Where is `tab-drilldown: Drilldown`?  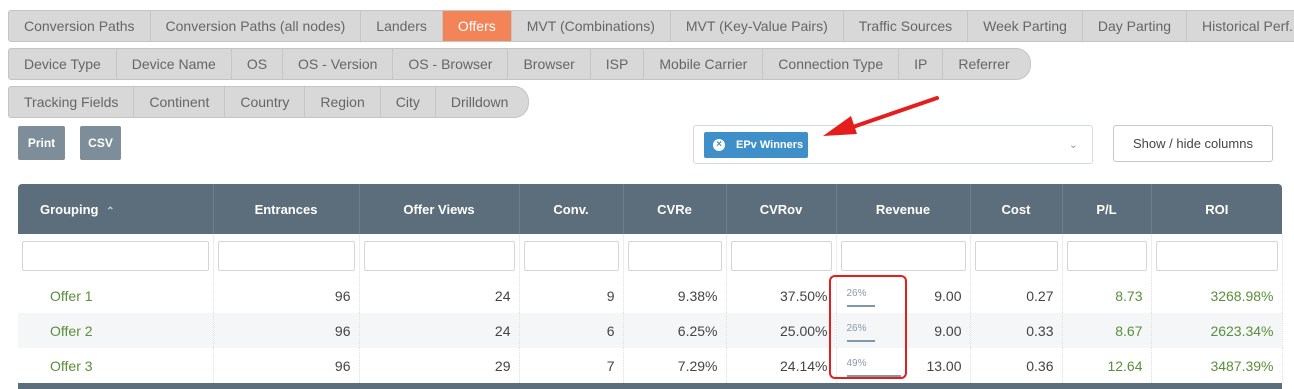
tab-drilldown: Drilldown is located at coordinates (482, 102).